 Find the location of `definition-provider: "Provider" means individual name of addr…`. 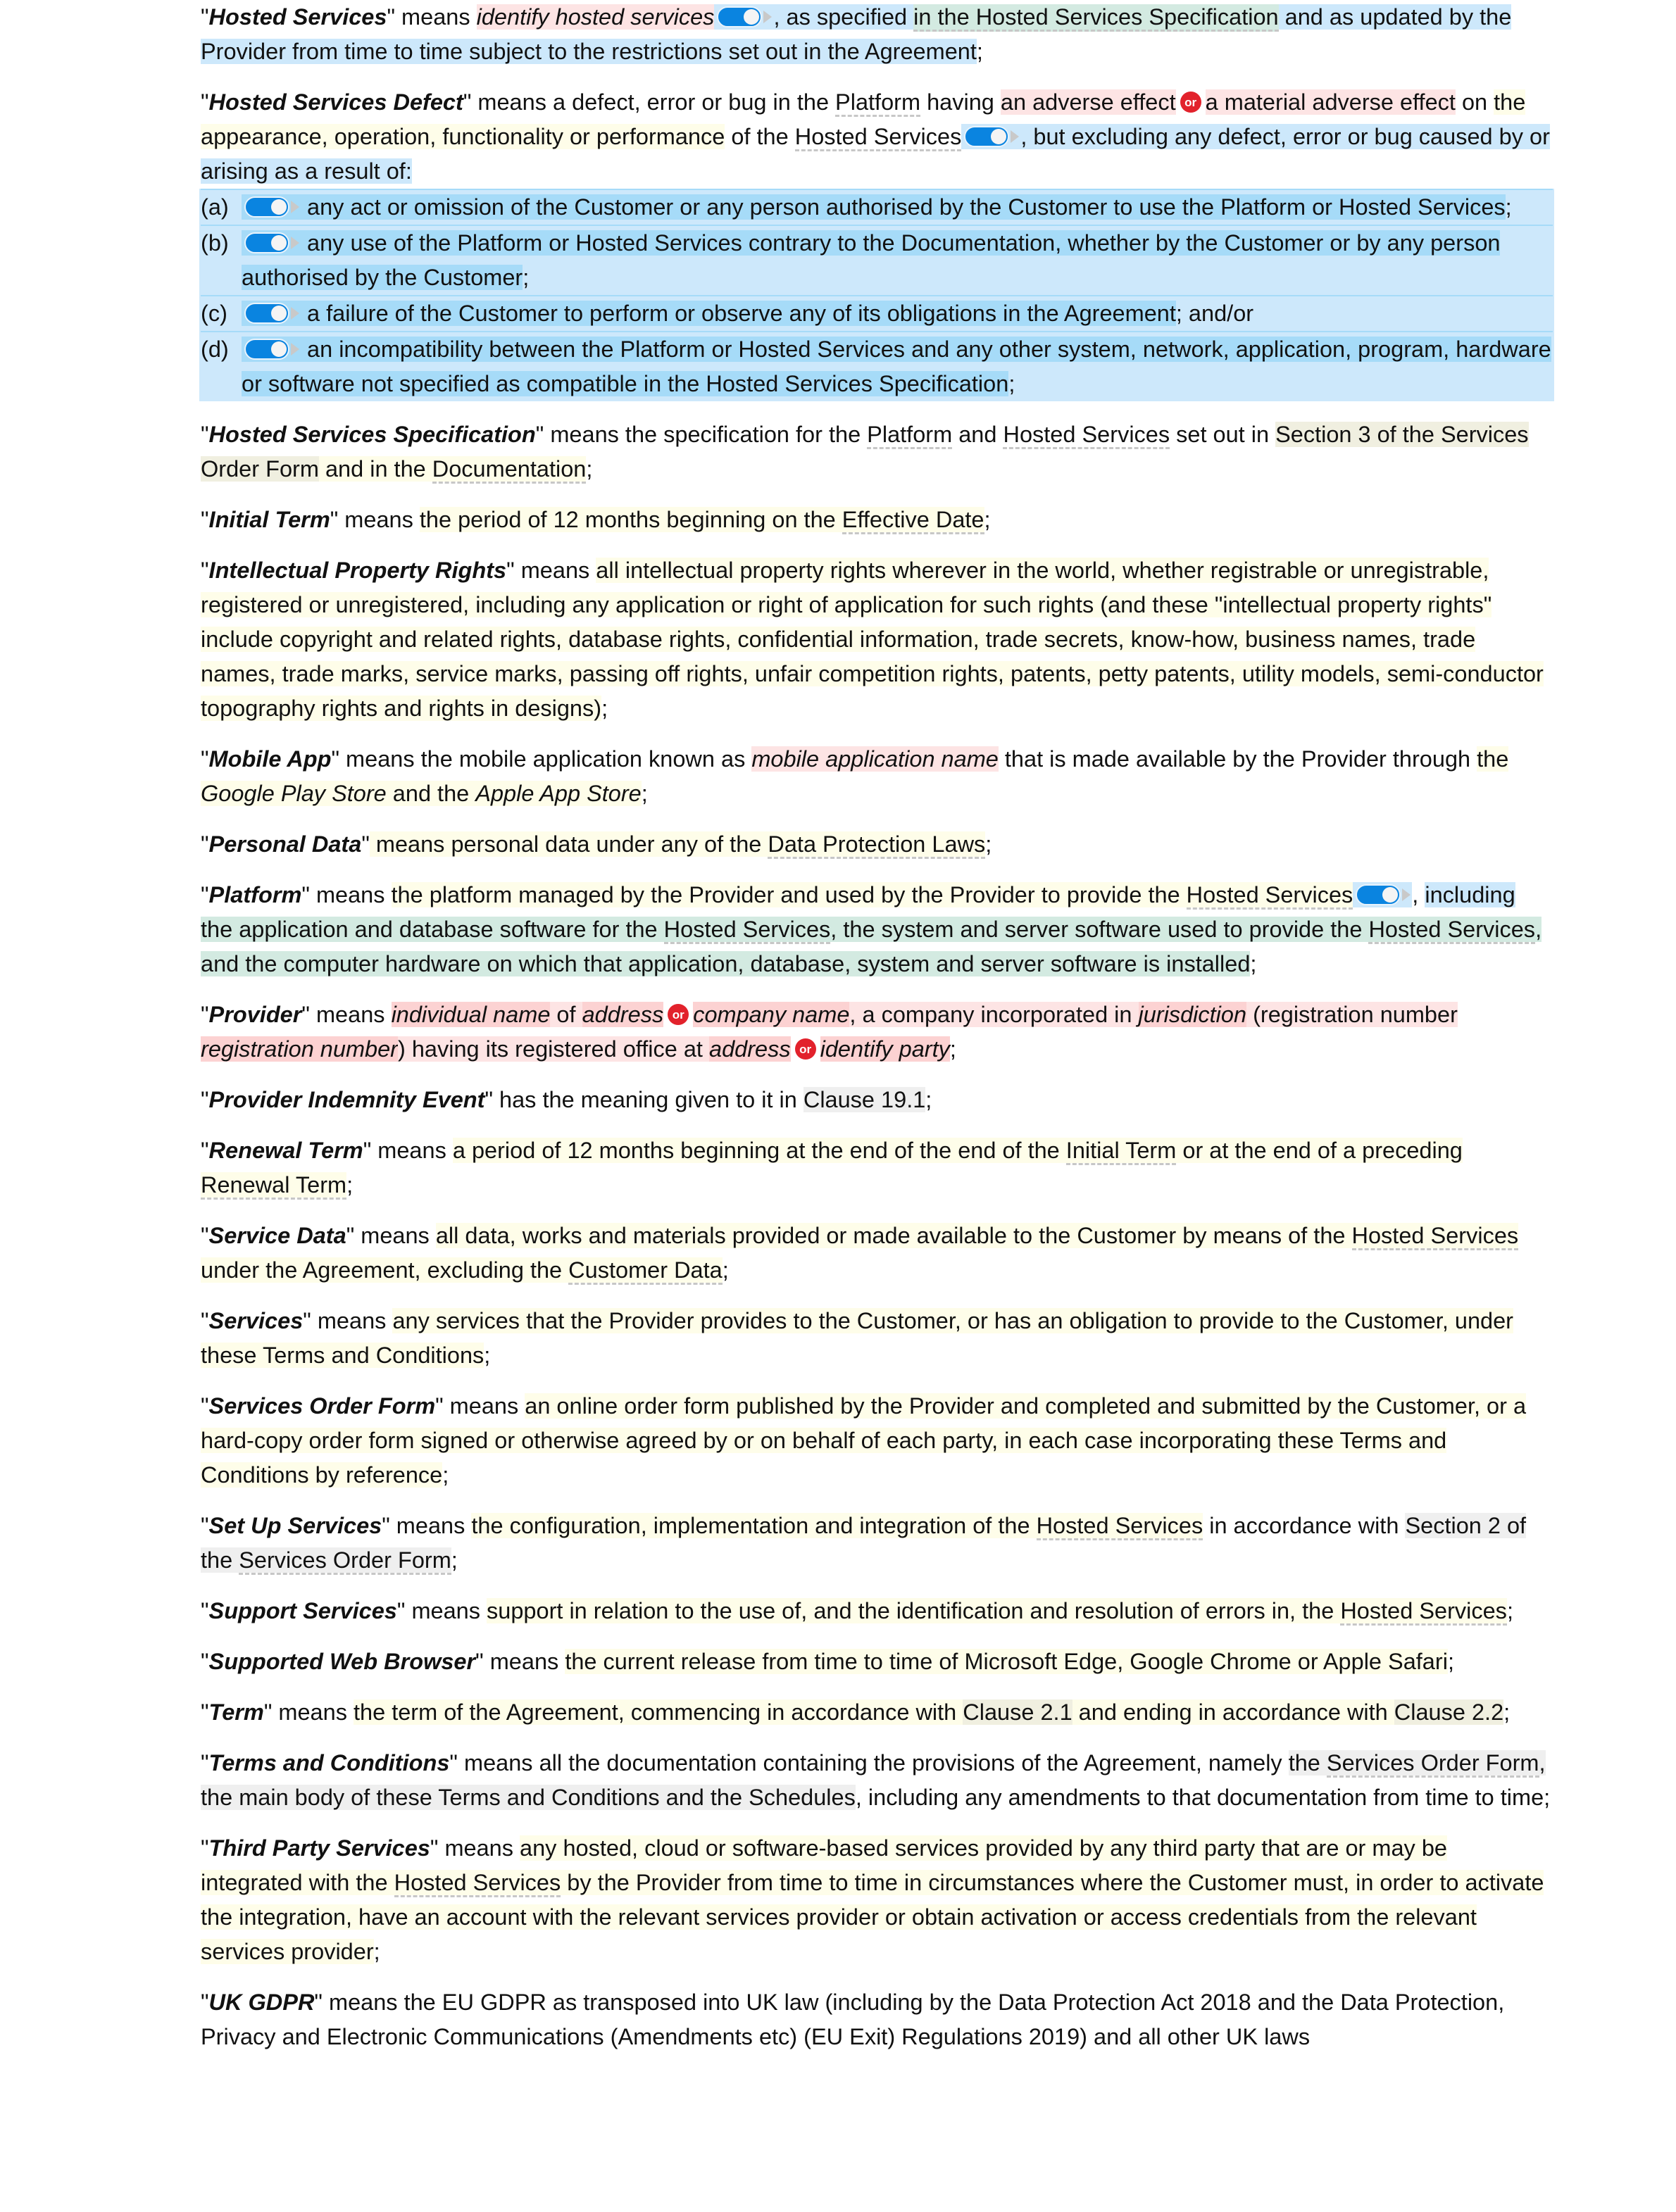

definition-provider: "Provider" means individual name of addr… is located at coordinates (830, 1032).